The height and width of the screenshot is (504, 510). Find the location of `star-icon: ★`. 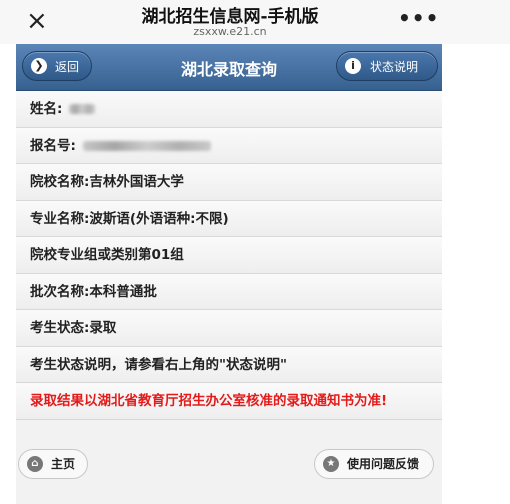

star-icon: ★ is located at coordinates (331, 464).